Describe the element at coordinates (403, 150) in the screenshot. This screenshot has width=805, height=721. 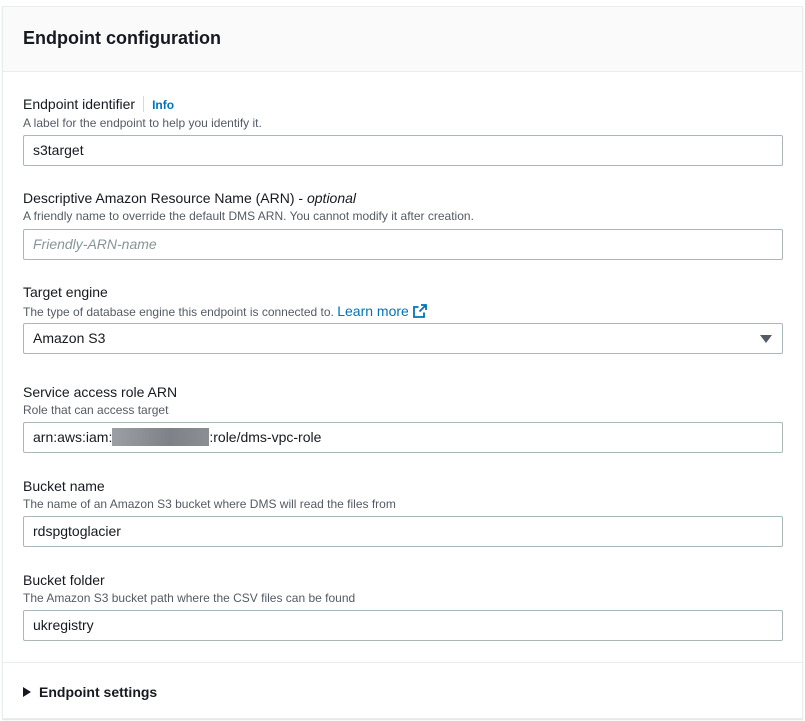
I see `endpoint-identifier-input: s3target` at that location.